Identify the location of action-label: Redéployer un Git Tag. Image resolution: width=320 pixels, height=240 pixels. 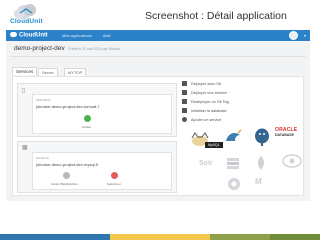
(210, 102).